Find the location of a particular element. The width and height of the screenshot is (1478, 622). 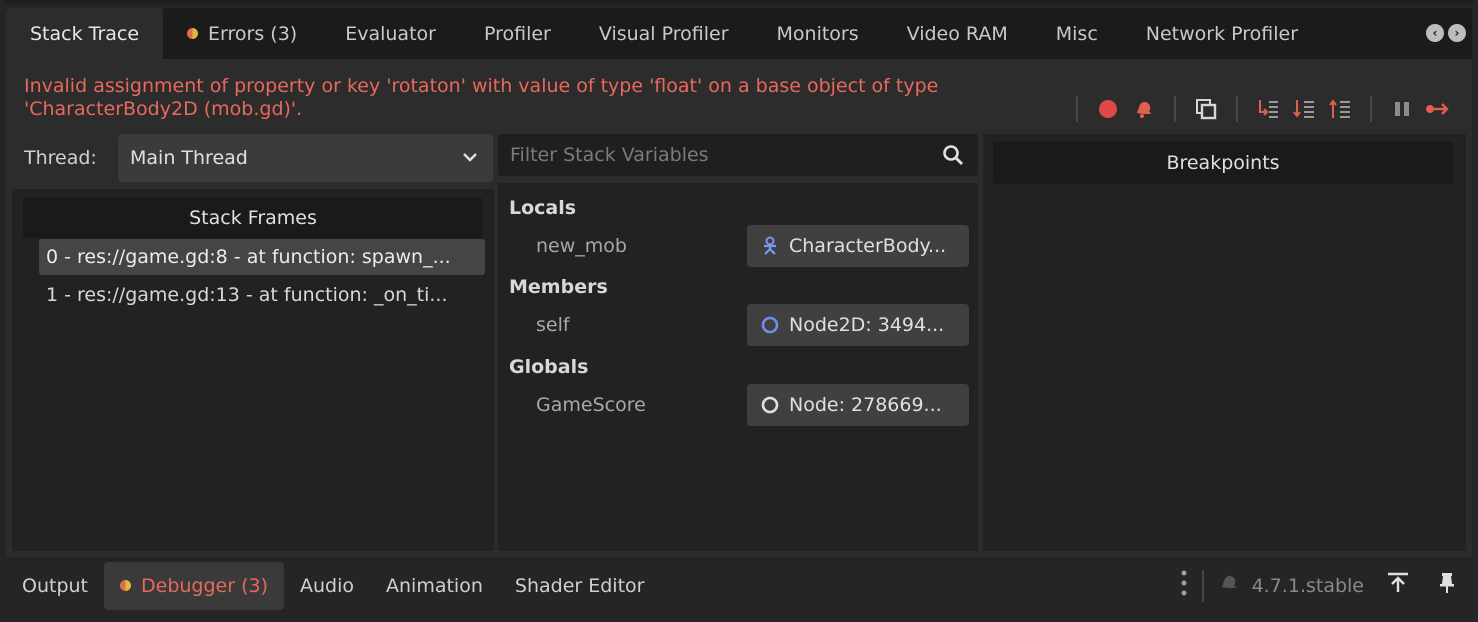

bottom-tab-label: Output is located at coordinates (55, 585).